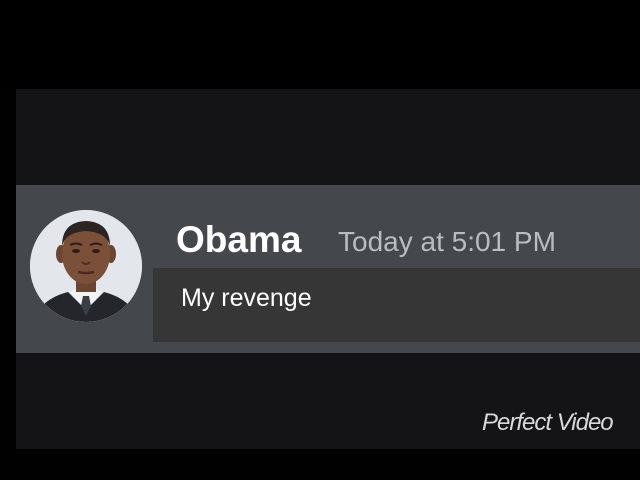 This screenshot has height=480, width=640. I want to click on user-avatar-photo-icon, so click(86, 266).